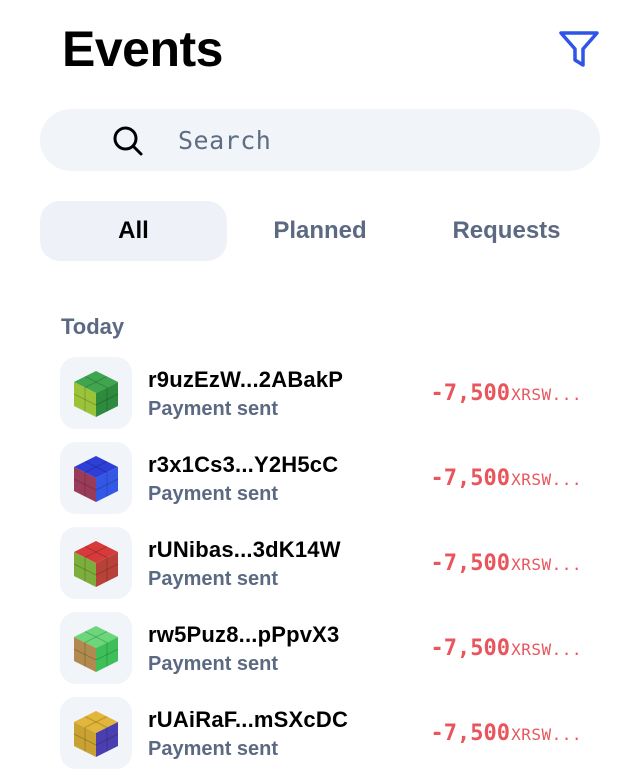  I want to click on tab-all: All, so click(133, 231).